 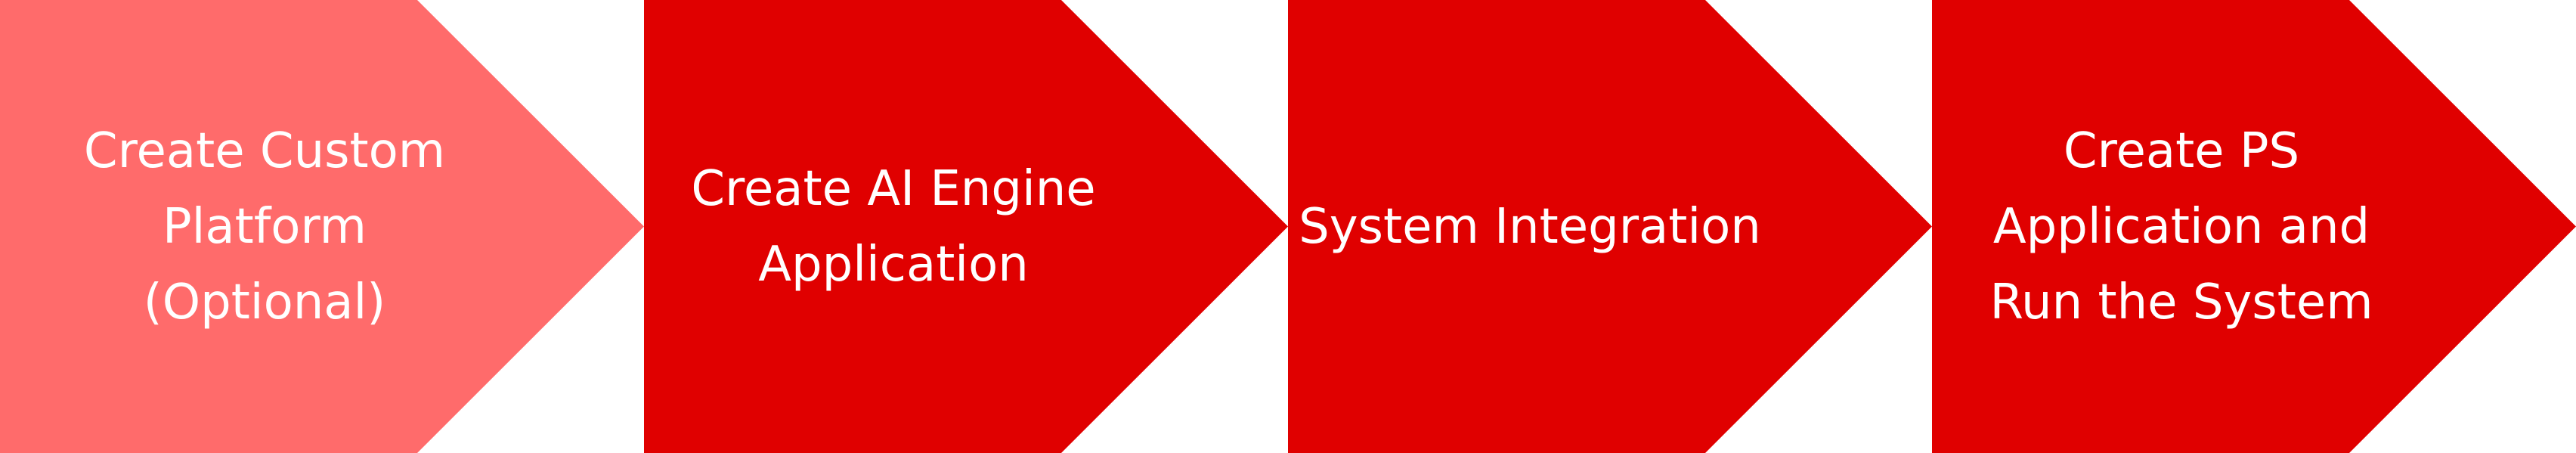 What do you see at coordinates (893, 226) in the screenshot?
I see `step-2-label: Create AI Engine Application` at bounding box center [893, 226].